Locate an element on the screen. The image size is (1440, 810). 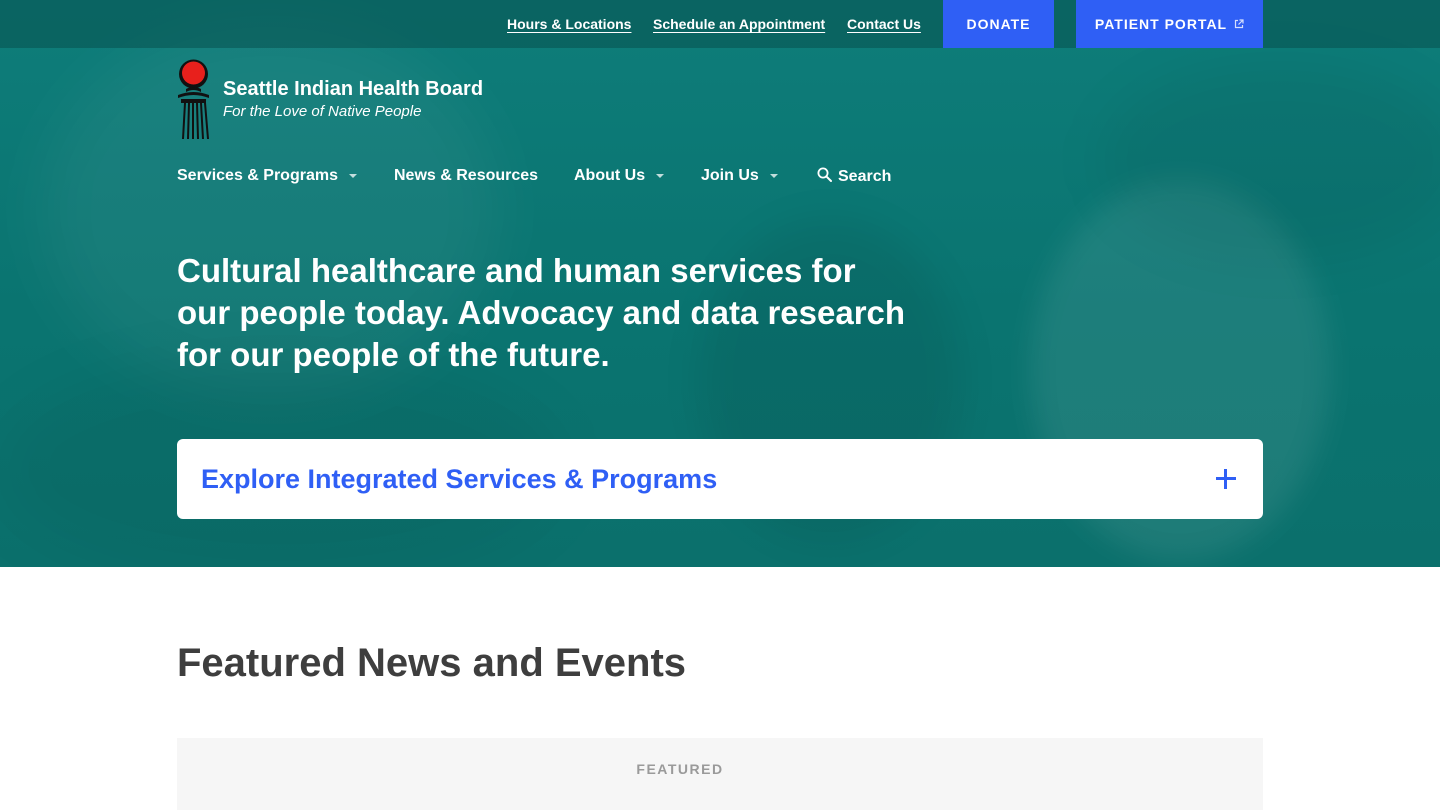
nav-label: Join Us is located at coordinates (730, 175).